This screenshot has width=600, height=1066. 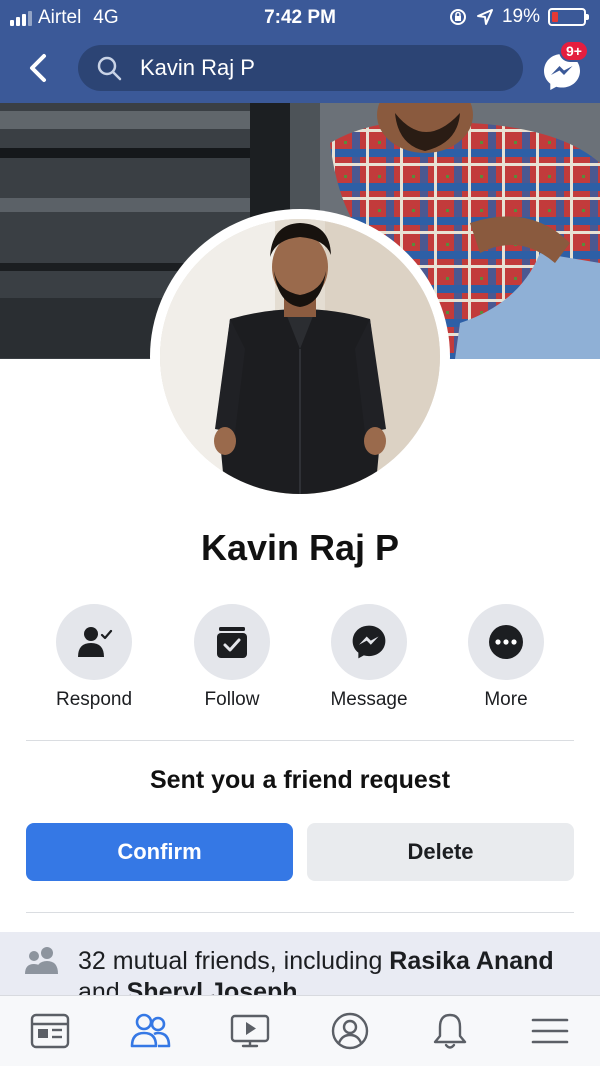 I want to click on respond-button: Respond, so click(x=94, y=657).